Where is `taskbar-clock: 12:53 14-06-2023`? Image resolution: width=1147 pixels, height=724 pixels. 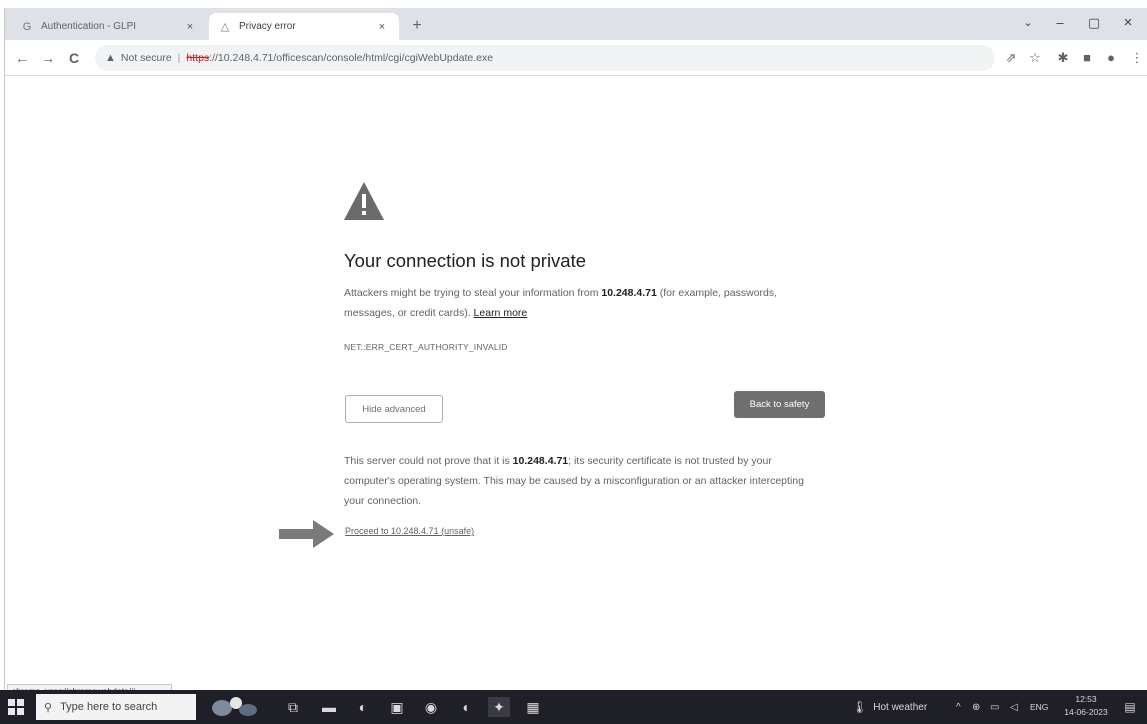 taskbar-clock: 12:53 14-06-2023 is located at coordinates (1086, 706).